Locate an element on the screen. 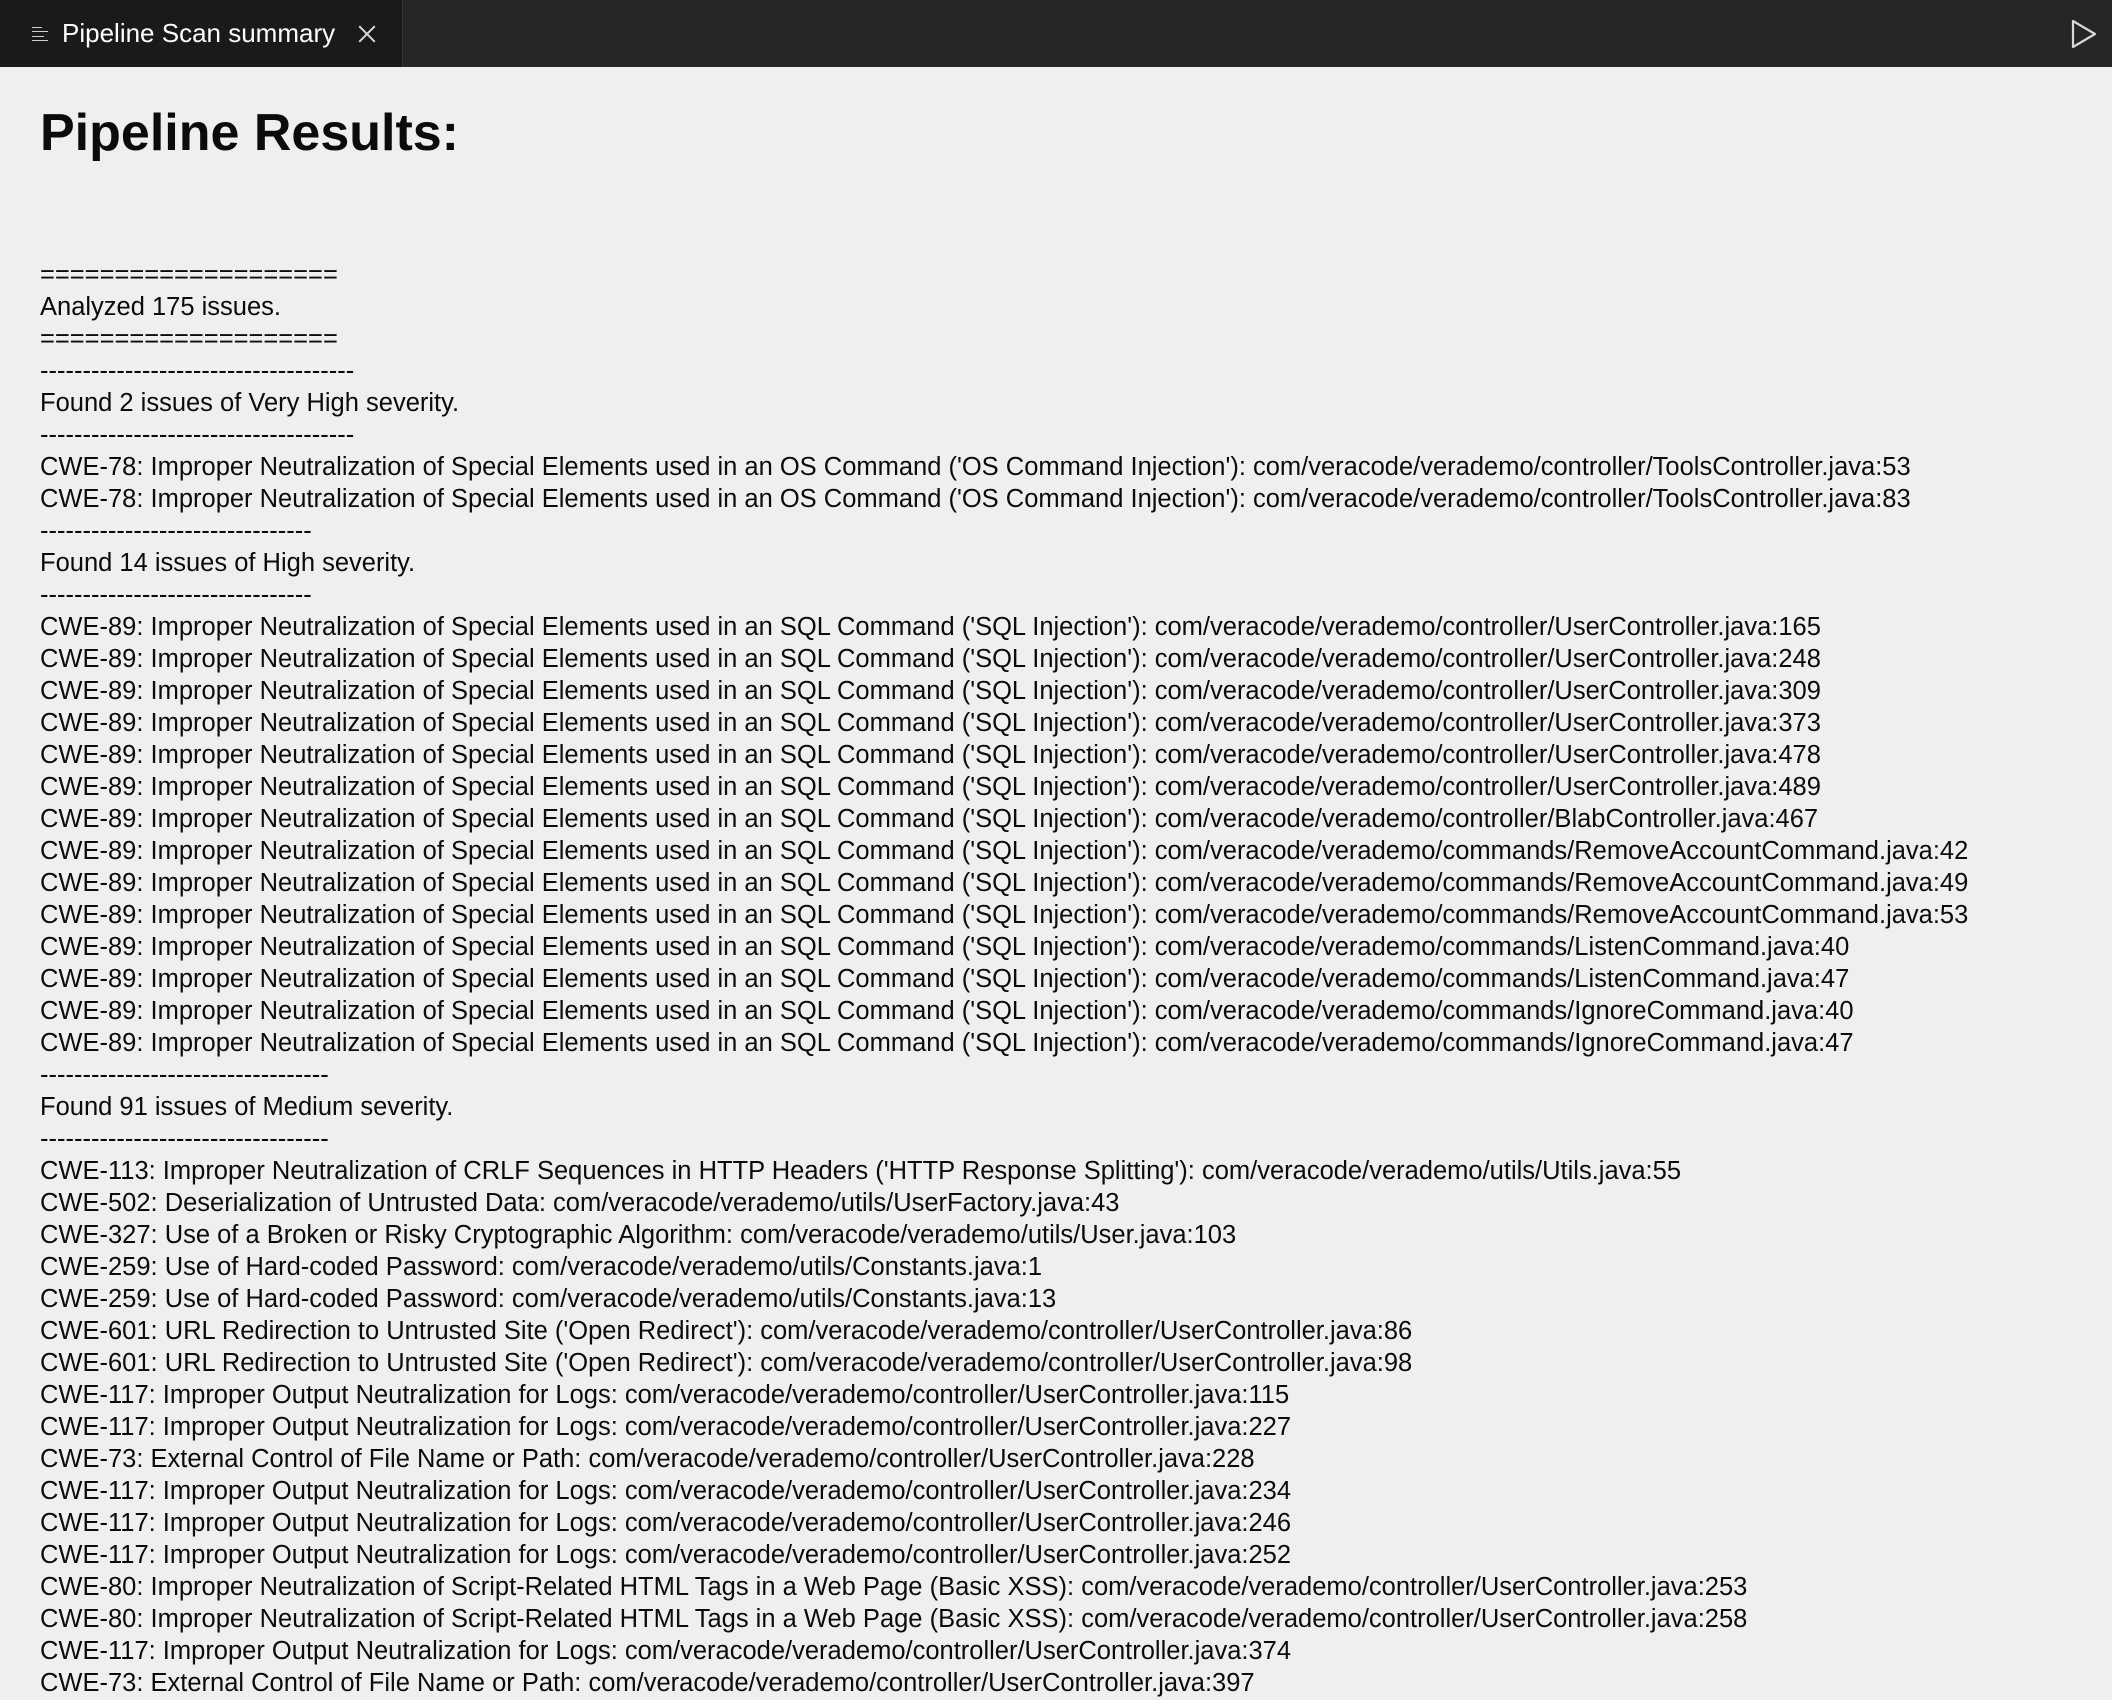 The width and height of the screenshot is (2112, 1700). tab-pipeline-scan-summary: Pipeline Scan summary is located at coordinates (201, 33).